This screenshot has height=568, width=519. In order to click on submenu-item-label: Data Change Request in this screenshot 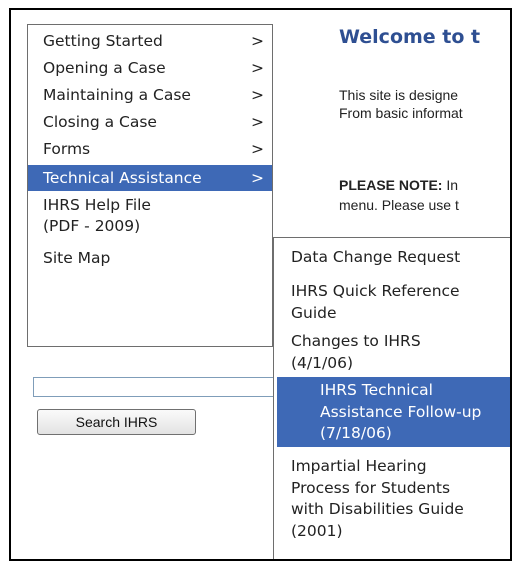, I will do `click(376, 257)`.